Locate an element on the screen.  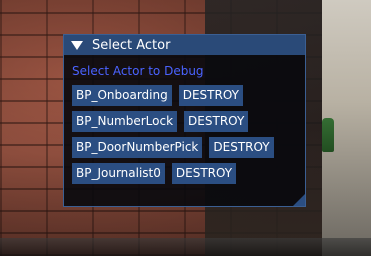
actor-select-button: BP_DoorNumberPick is located at coordinates (137, 147).